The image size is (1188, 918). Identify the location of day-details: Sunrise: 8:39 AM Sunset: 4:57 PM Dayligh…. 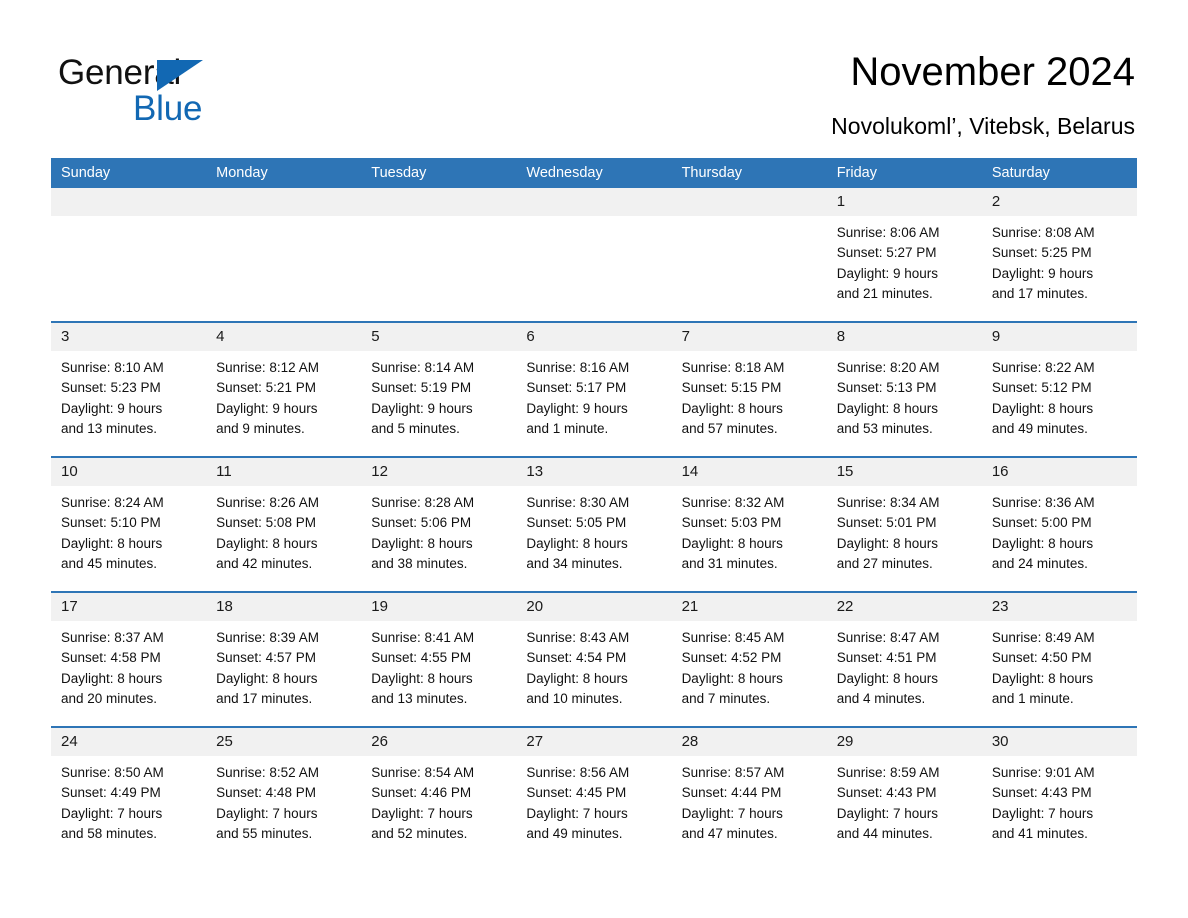
(283, 665).